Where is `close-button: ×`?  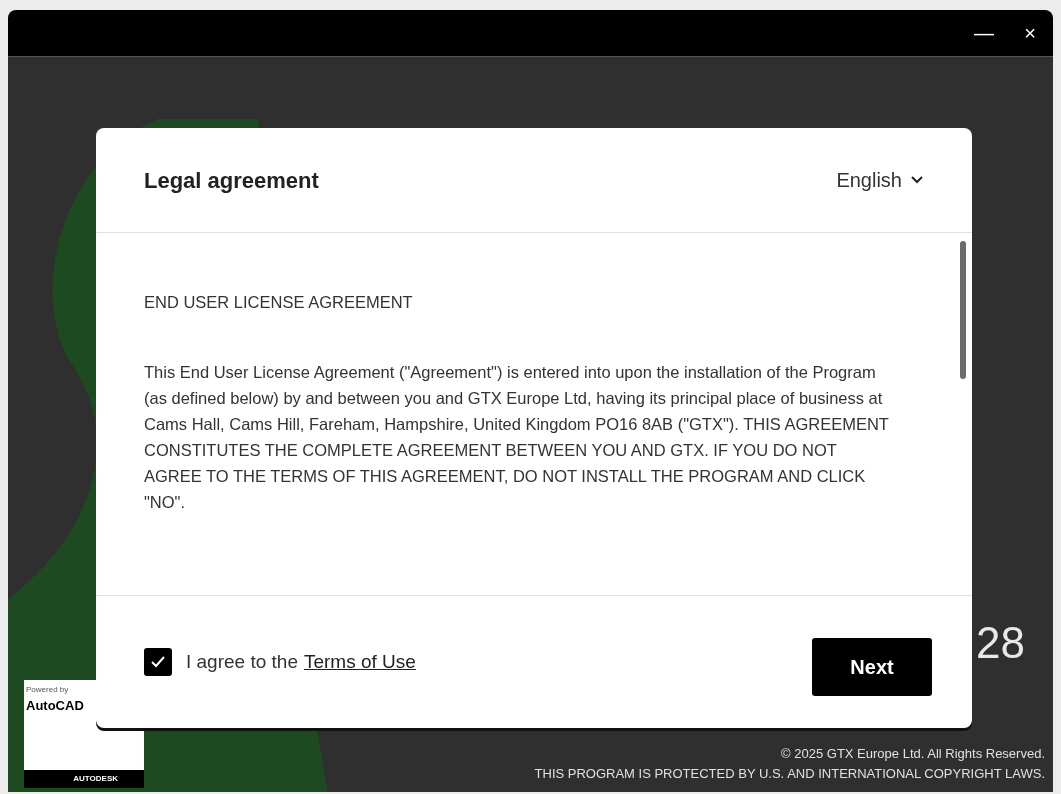
close-button: × is located at coordinates (1030, 33).